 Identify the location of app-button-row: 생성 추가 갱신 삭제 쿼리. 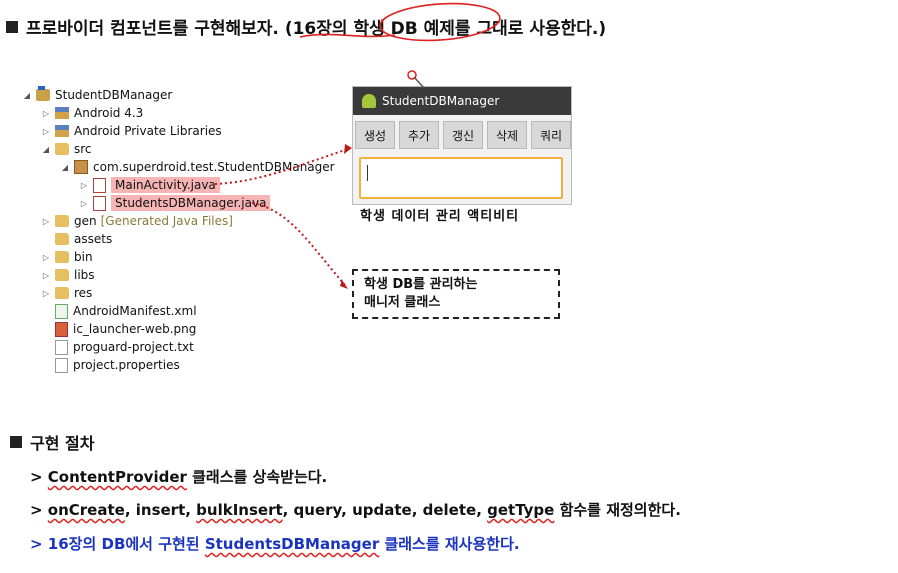
(463, 135).